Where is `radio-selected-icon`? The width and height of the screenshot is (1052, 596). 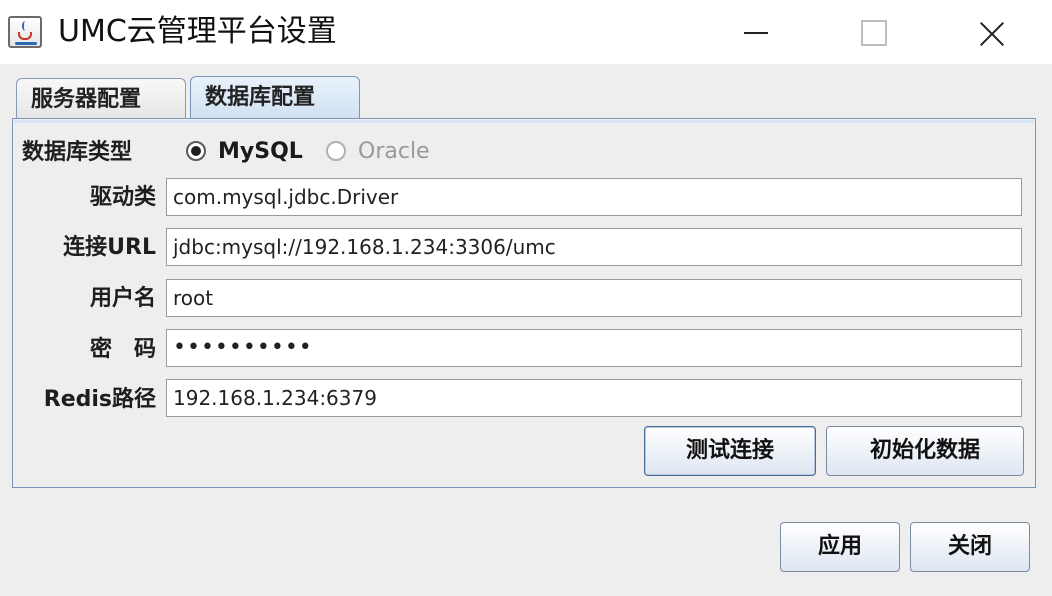
radio-selected-icon is located at coordinates (196, 151).